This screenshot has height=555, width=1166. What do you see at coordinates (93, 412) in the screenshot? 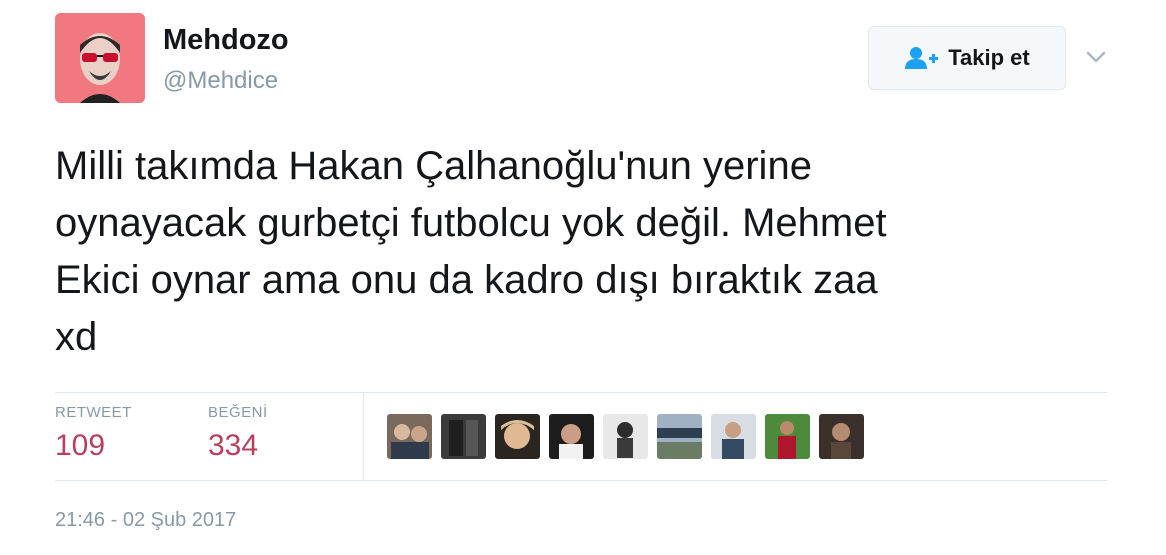
I see `retweet-label: RETWEET` at bounding box center [93, 412].